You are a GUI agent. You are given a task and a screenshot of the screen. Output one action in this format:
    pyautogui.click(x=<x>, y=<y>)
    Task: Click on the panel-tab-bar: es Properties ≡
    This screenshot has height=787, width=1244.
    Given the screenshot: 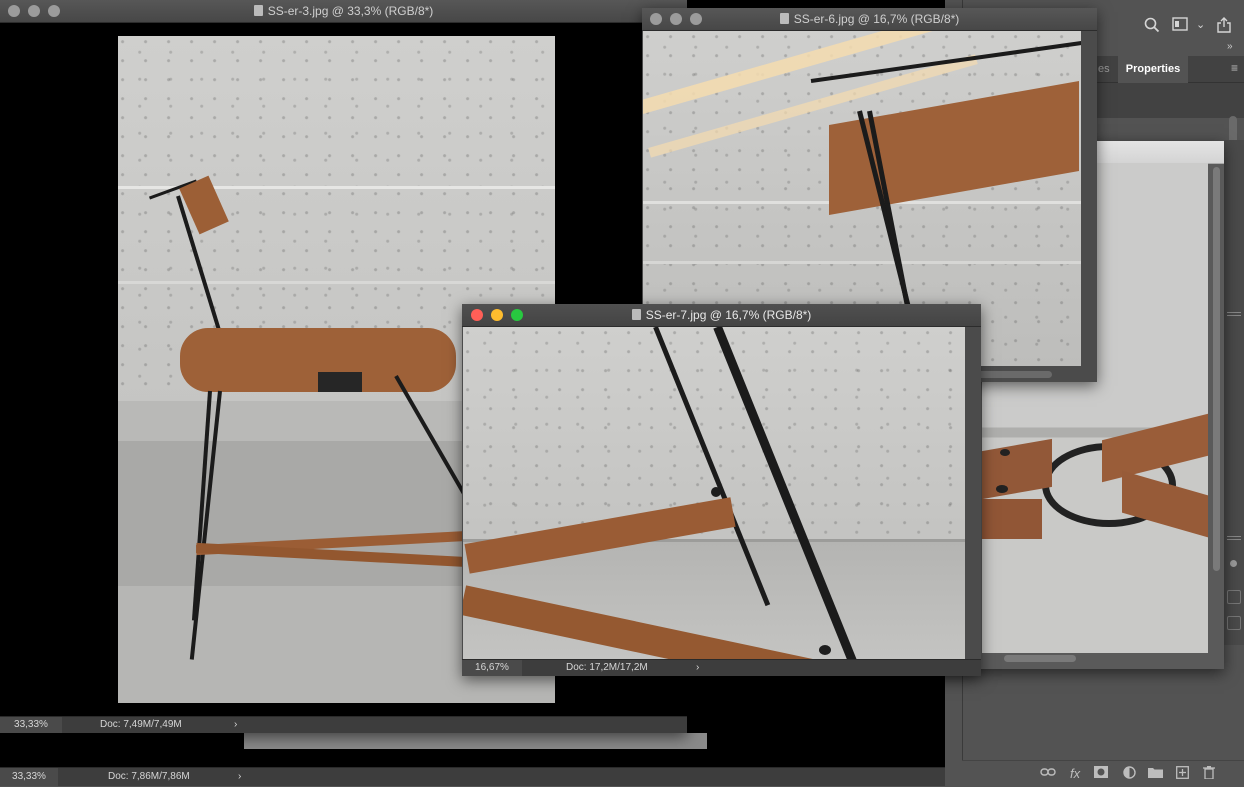 What is the action you would take?
    pyautogui.click(x=1170, y=69)
    